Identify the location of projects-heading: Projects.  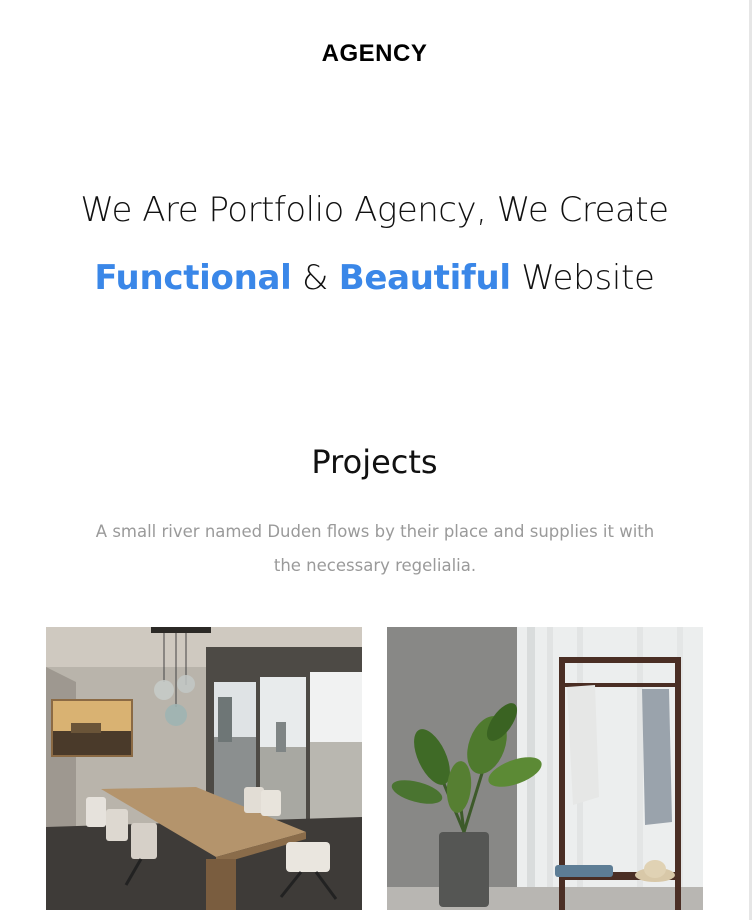
(374, 462).